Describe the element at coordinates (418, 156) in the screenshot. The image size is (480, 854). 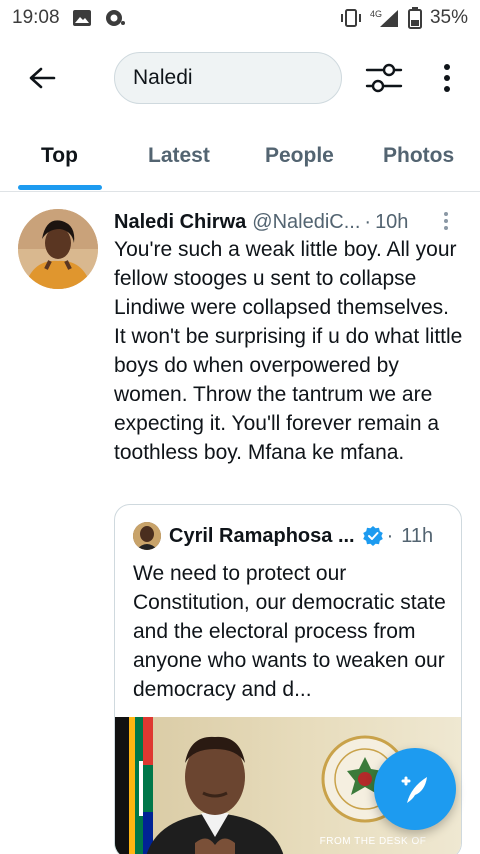
I see `tab-photos: Photos` at that location.